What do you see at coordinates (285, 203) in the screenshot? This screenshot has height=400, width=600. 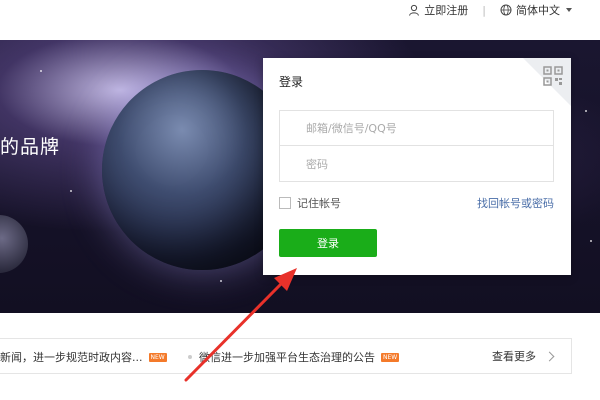 I see `remember-checkbox` at bounding box center [285, 203].